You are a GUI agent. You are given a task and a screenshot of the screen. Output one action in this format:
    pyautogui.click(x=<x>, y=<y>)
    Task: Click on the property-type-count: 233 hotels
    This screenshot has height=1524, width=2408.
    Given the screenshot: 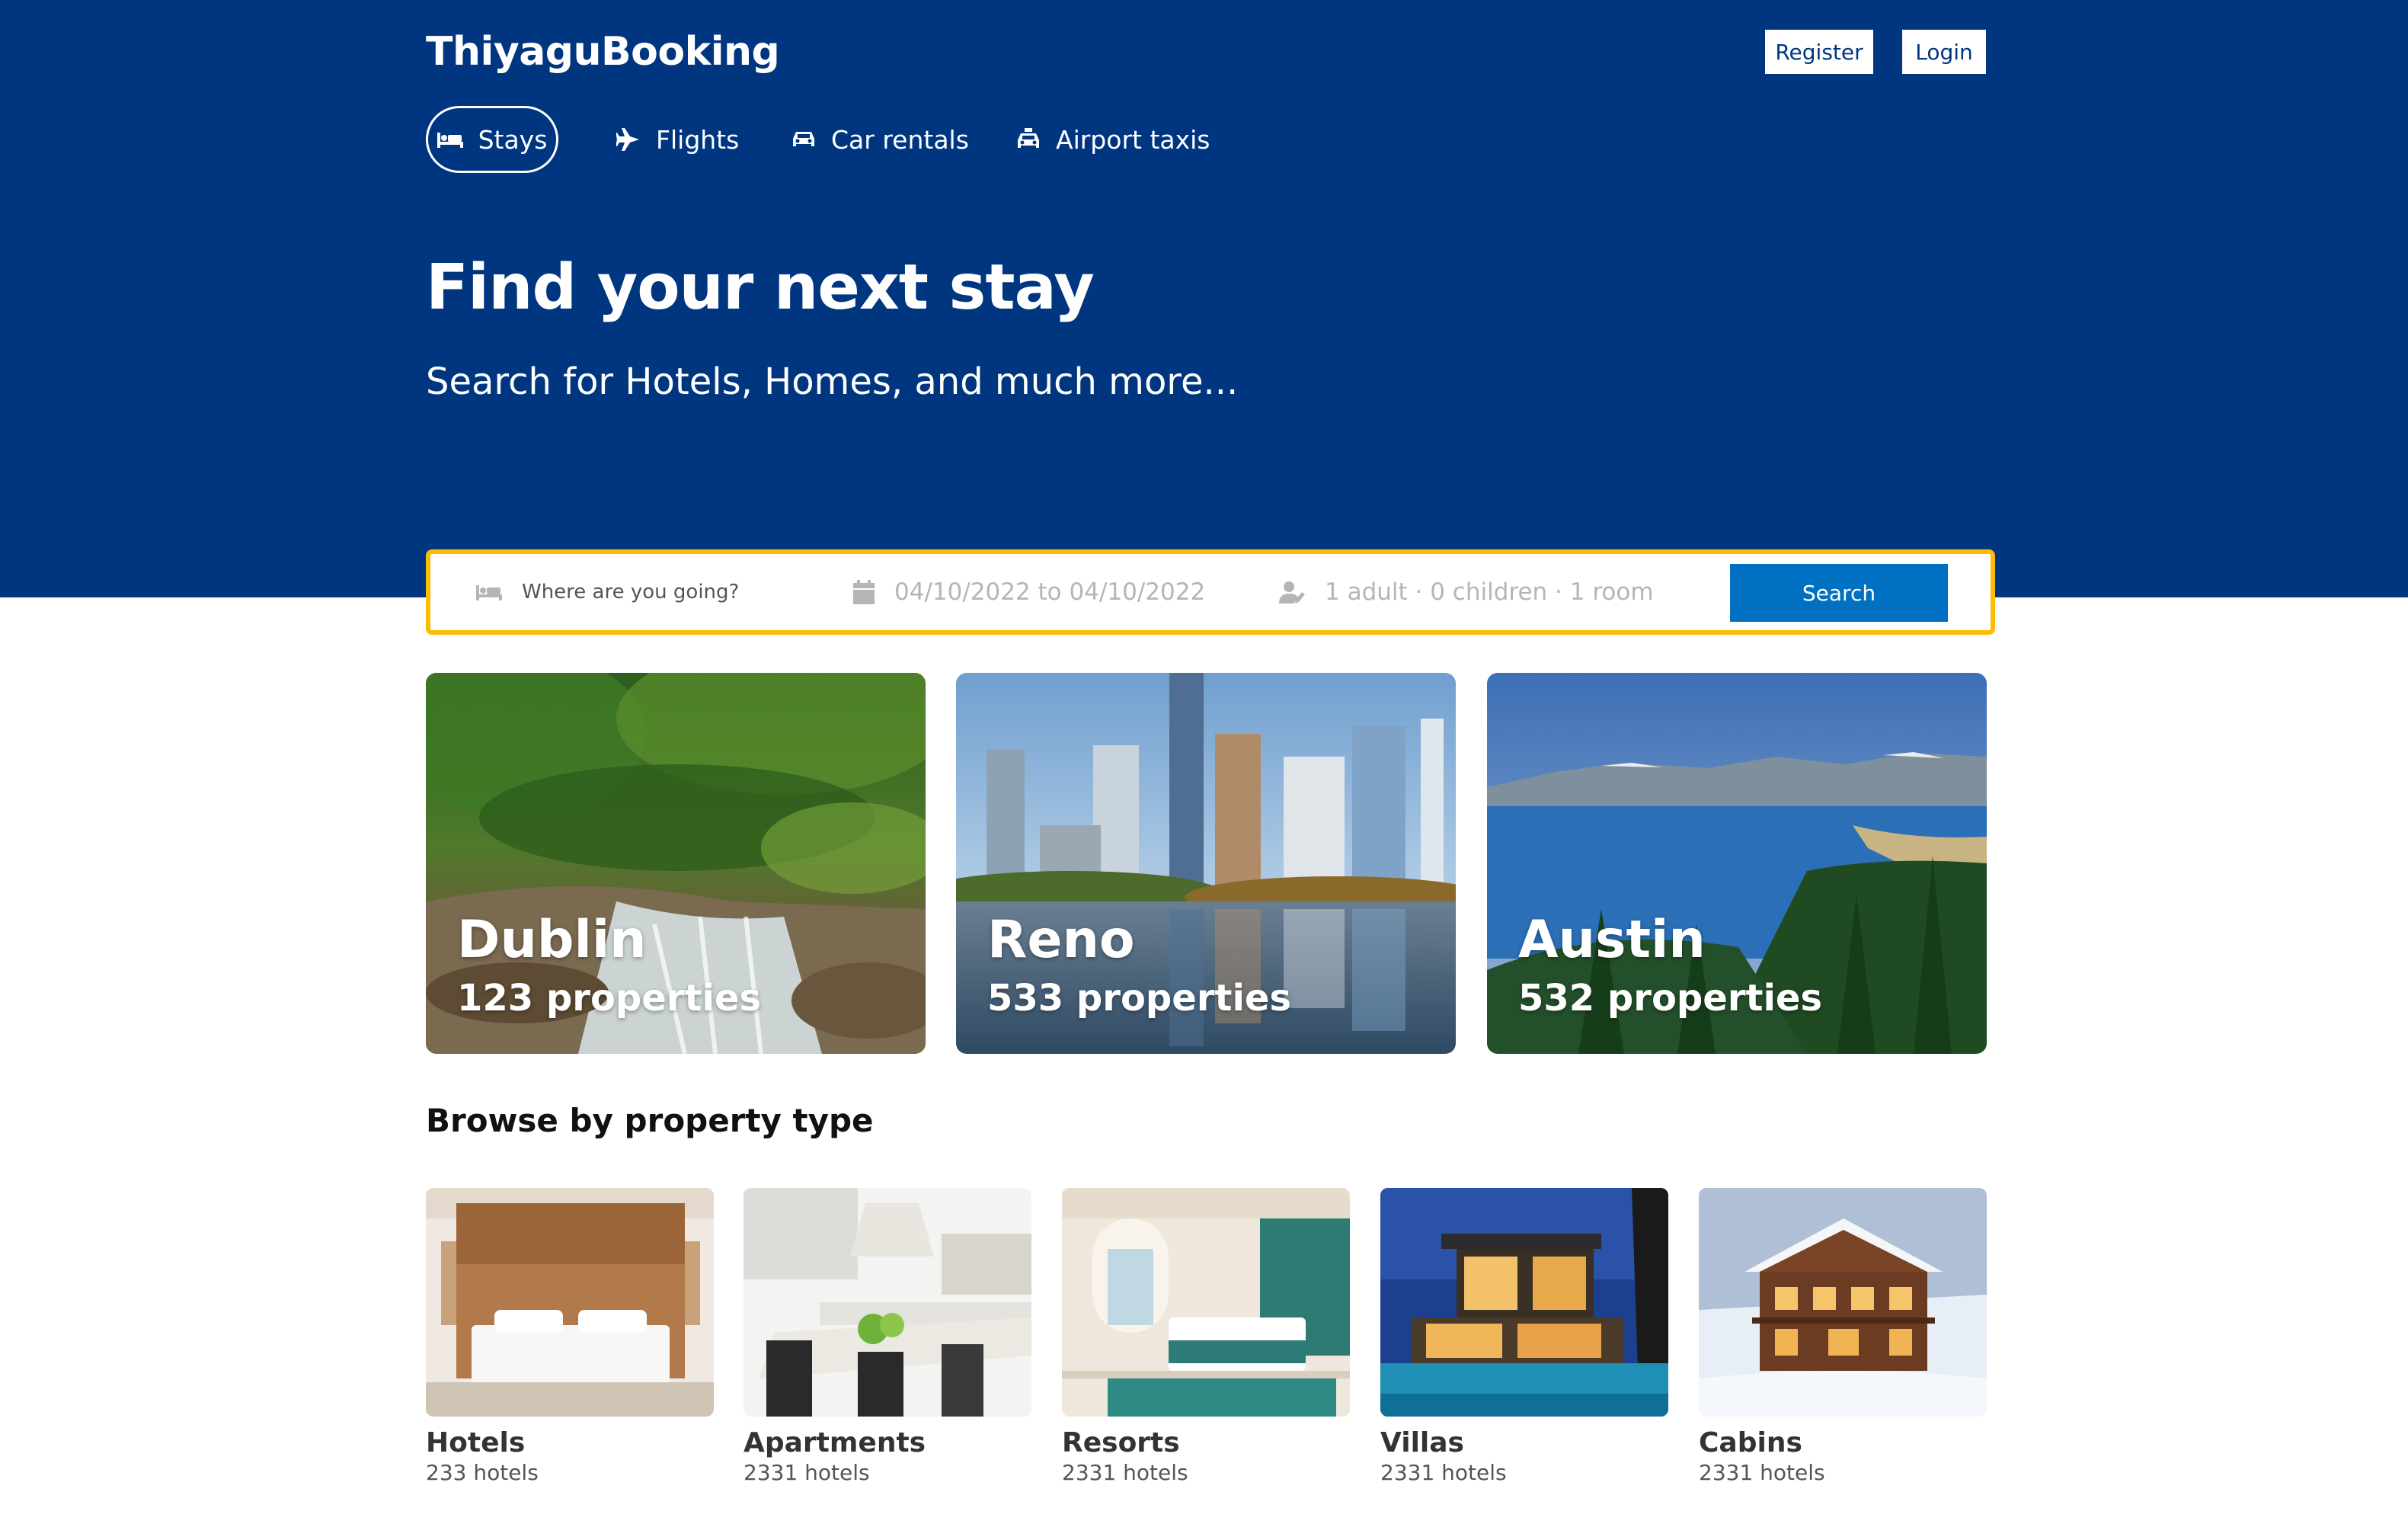 What is the action you would take?
    pyautogui.click(x=482, y=1473)
    